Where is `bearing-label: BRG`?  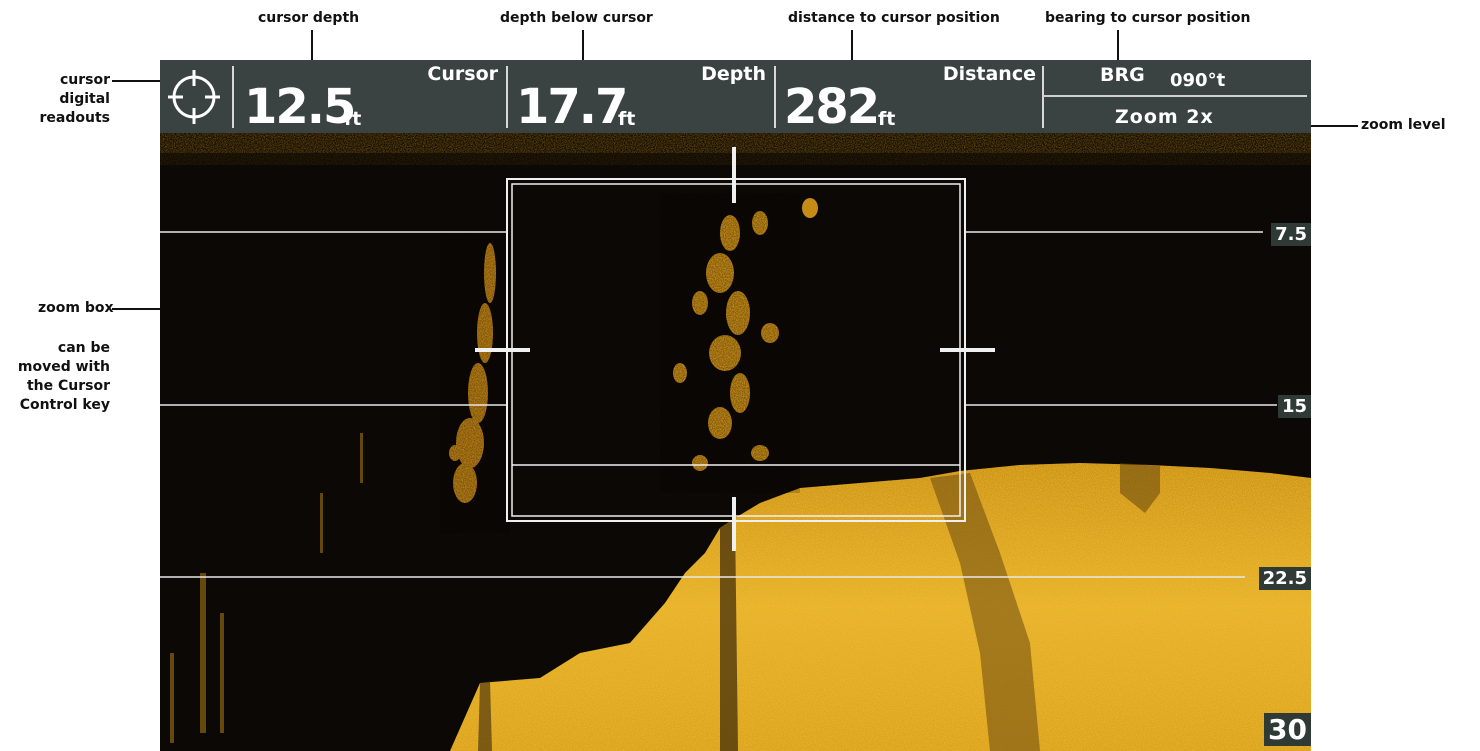
bearing-label: BRG is located at coordinates (1122, 75).